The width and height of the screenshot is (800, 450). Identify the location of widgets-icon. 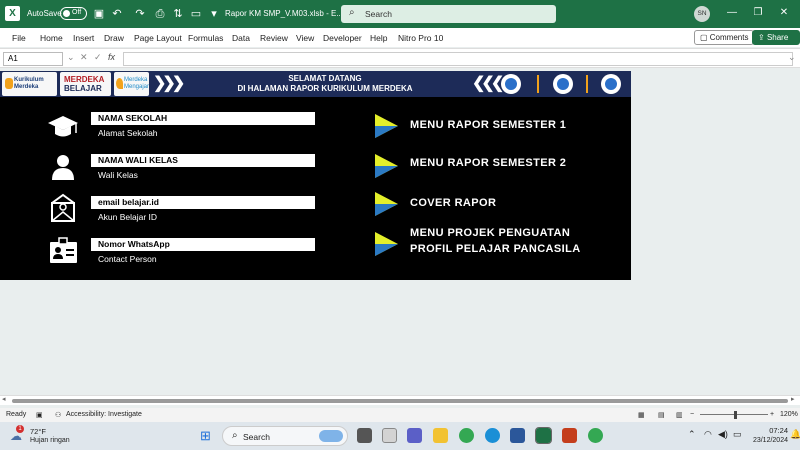
(389, 435).